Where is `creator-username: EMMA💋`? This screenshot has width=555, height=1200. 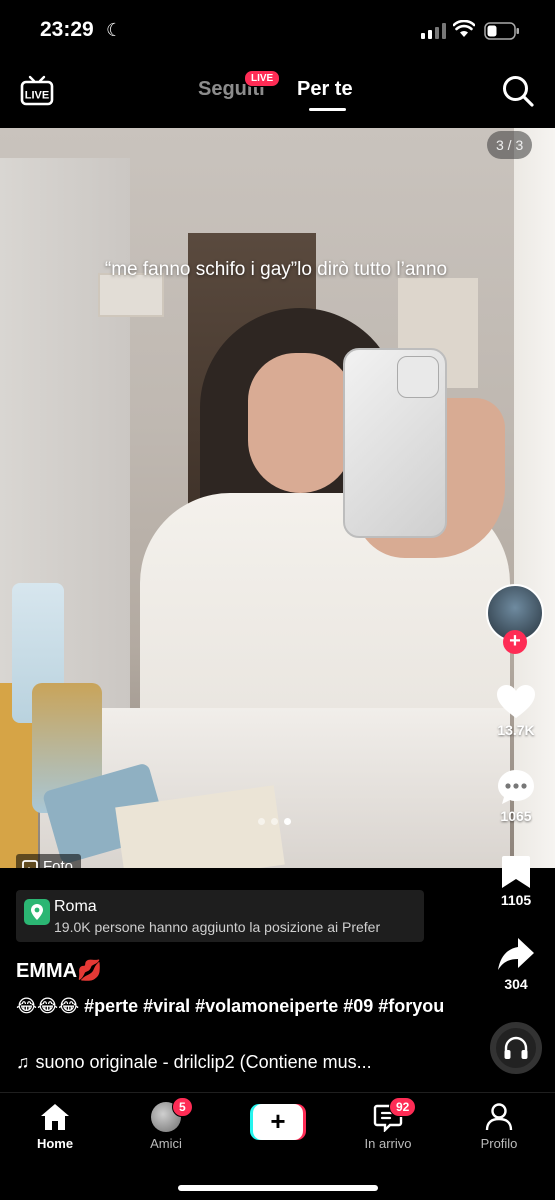
creator-username: EMMA💋 is located at coordinates (59, 970).